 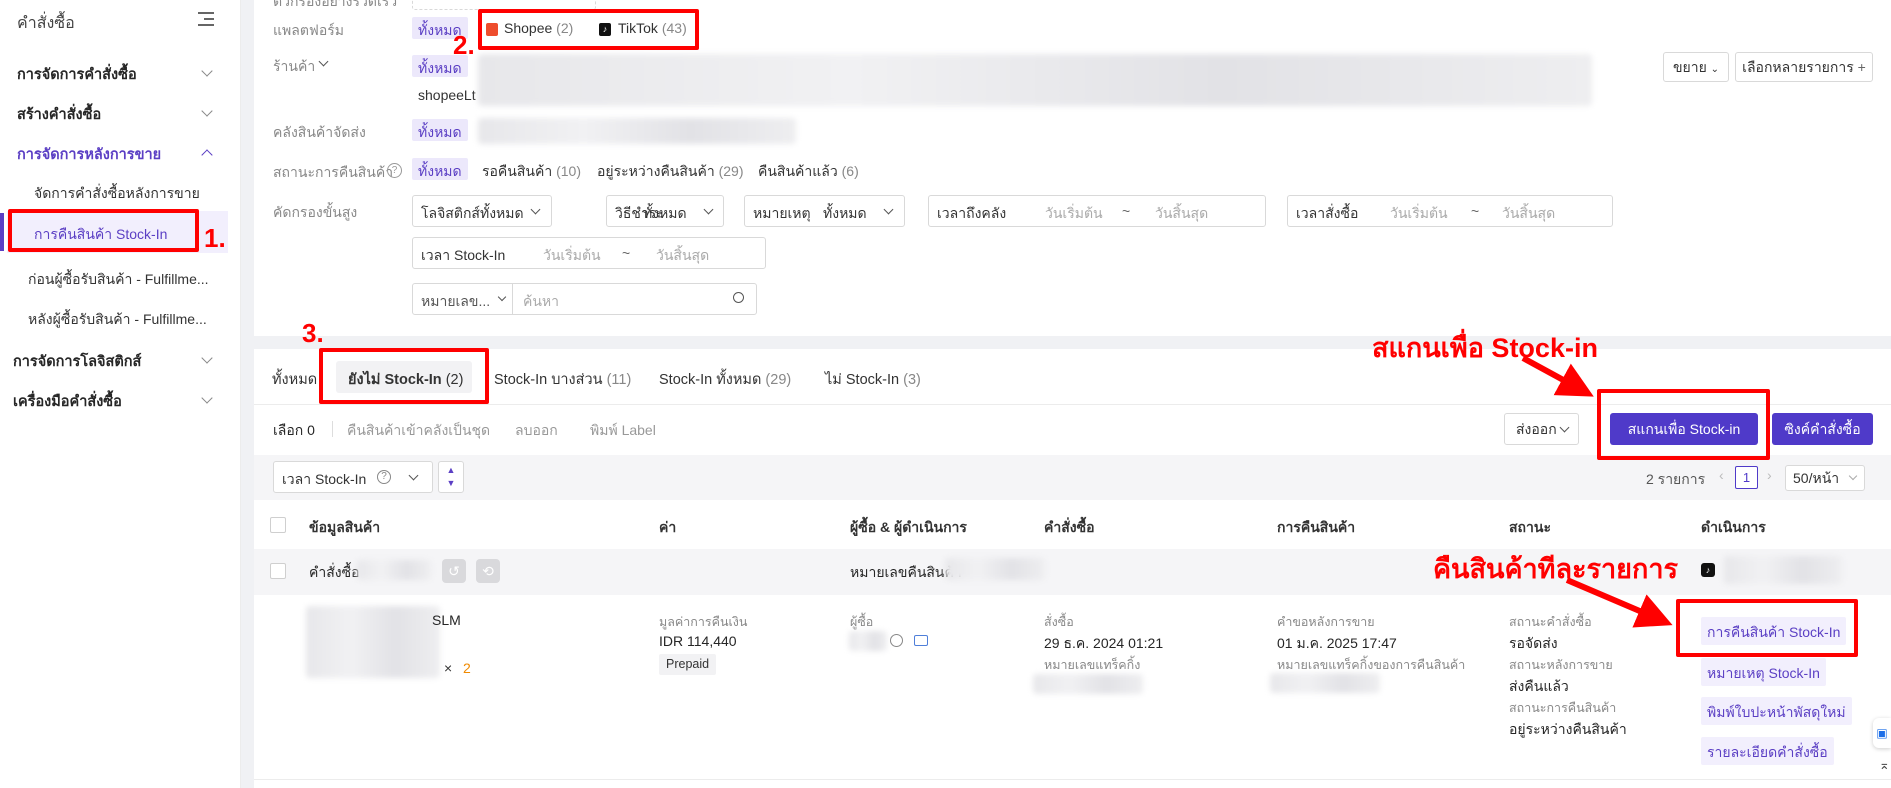 What do you see at coordinates (1557, 376) in the screenshot?
I see `arrow-to-scan-button` at bounding box center [1557, 376].